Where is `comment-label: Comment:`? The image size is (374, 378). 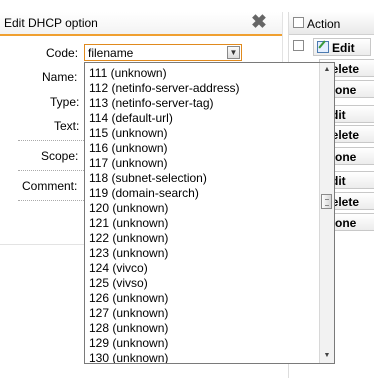
comment-label: Comment: is located at coordinates (50, 186).